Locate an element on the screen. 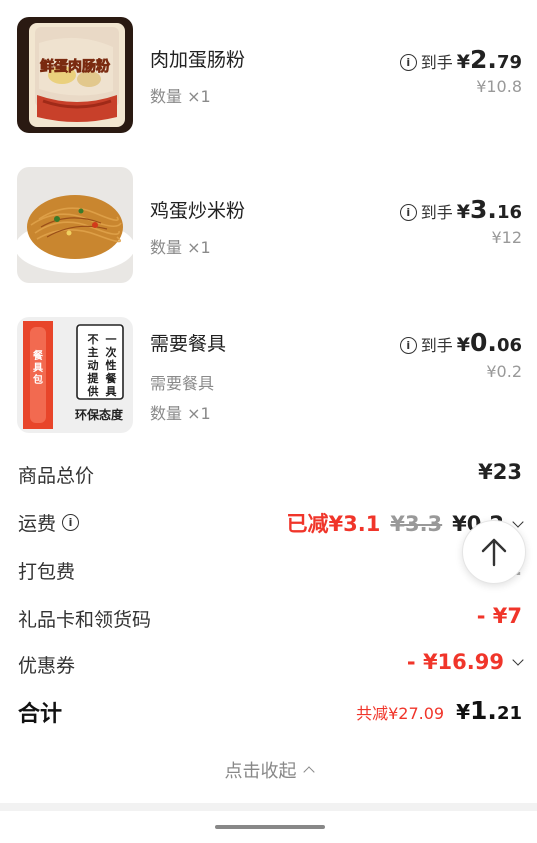 Image resolution: width=537 pixels, height=843 pixels. back-to-top-button is located at coordinates (494, 552).